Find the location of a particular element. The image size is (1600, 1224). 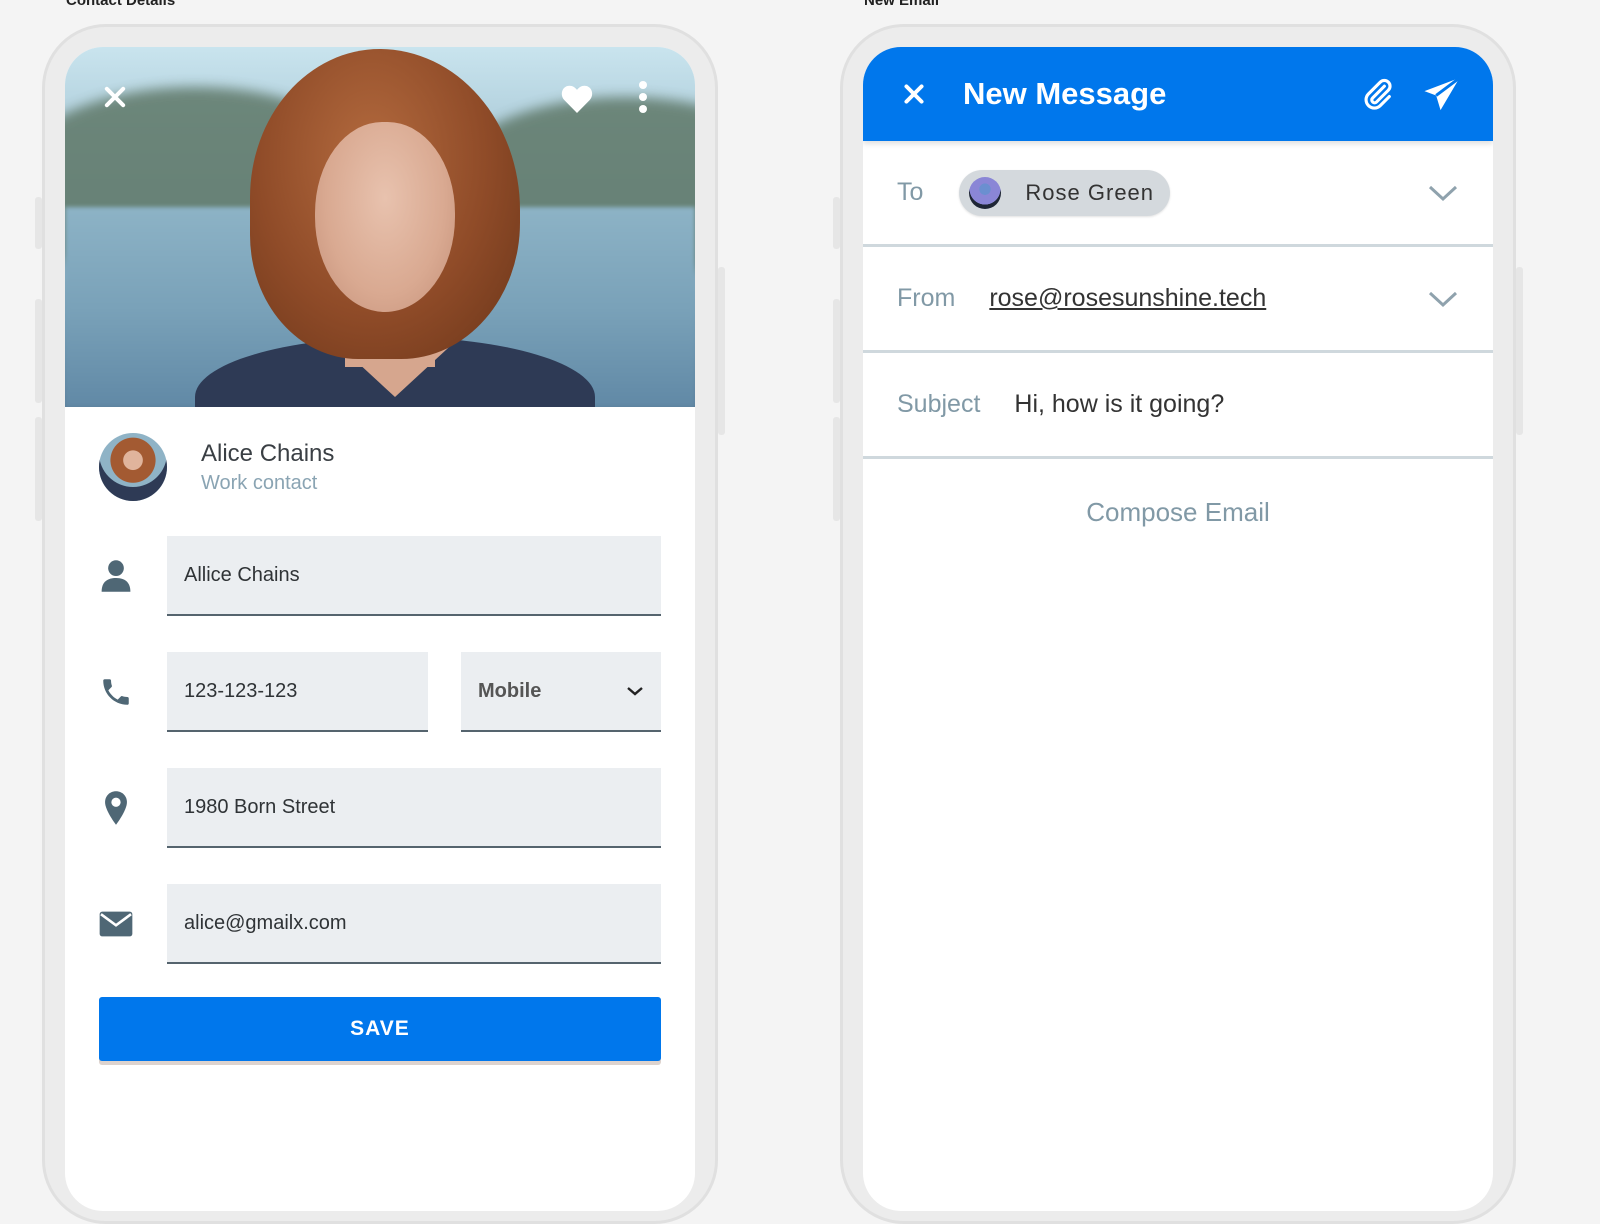

subject-input: Hi, how is it going? is located at coordinates (1119, 404).